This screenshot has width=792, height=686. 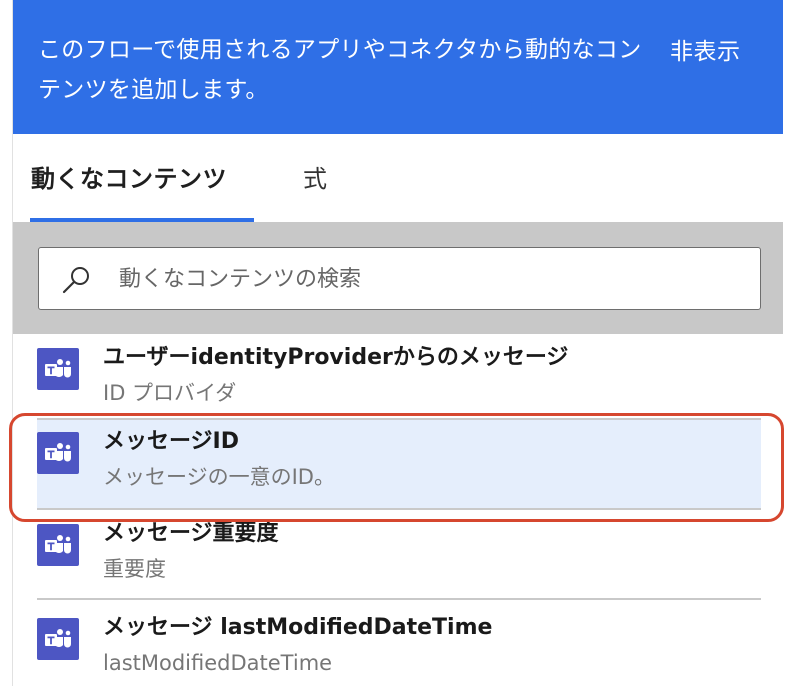 I want to click on search-box, so click(x=399, y=278).